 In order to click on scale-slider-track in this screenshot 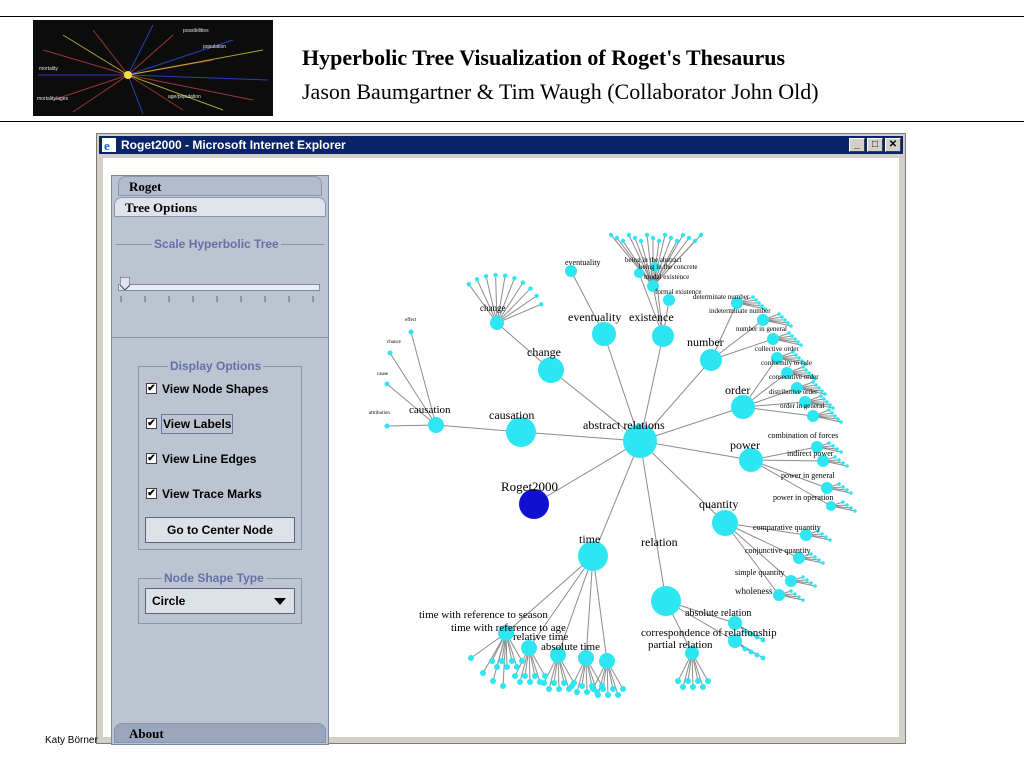, I will do `click(219, 287)`.